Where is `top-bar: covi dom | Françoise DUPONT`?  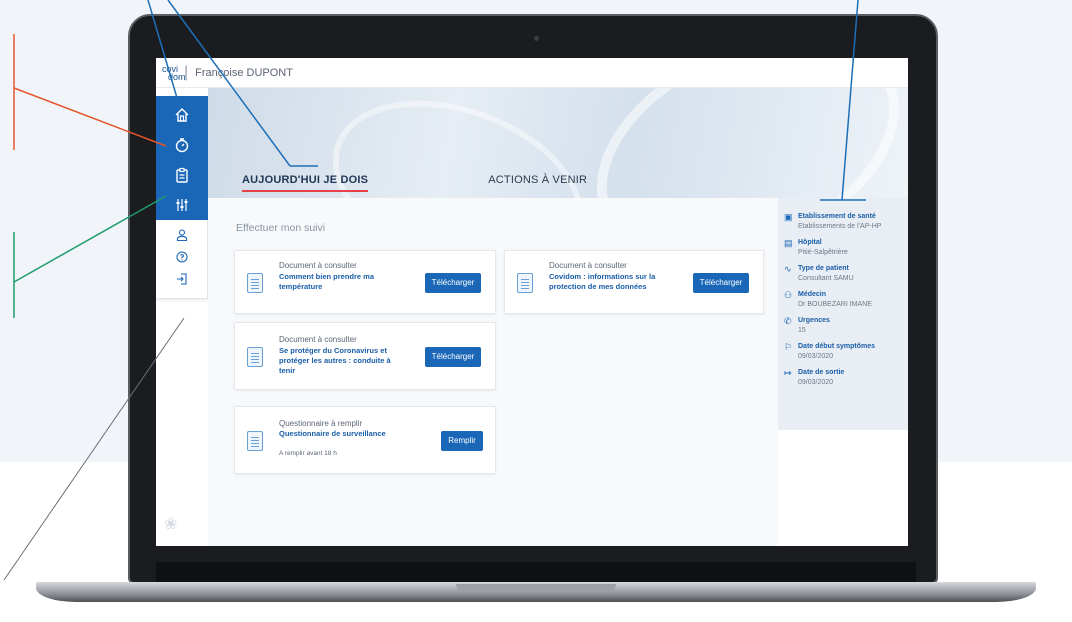 top-bar: covi dom | Françoise DUPONT is located at coordinates (532, 73).